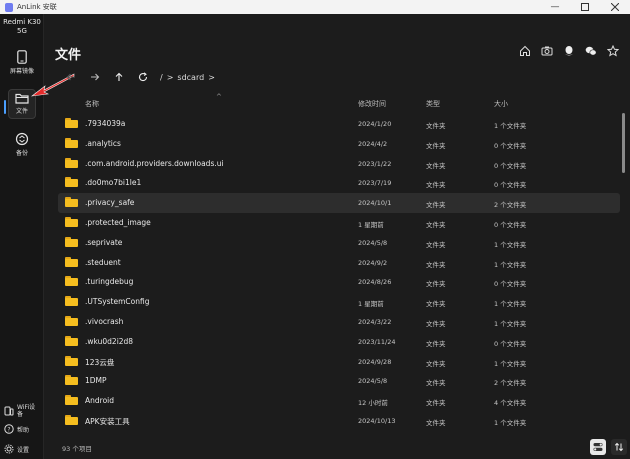 This screenshot has height=459, width=630. What do you see at coordinates (375, 203) in the screenshot?
I see `modified-date: 2024/10/1` at bounding box center [375, 203].